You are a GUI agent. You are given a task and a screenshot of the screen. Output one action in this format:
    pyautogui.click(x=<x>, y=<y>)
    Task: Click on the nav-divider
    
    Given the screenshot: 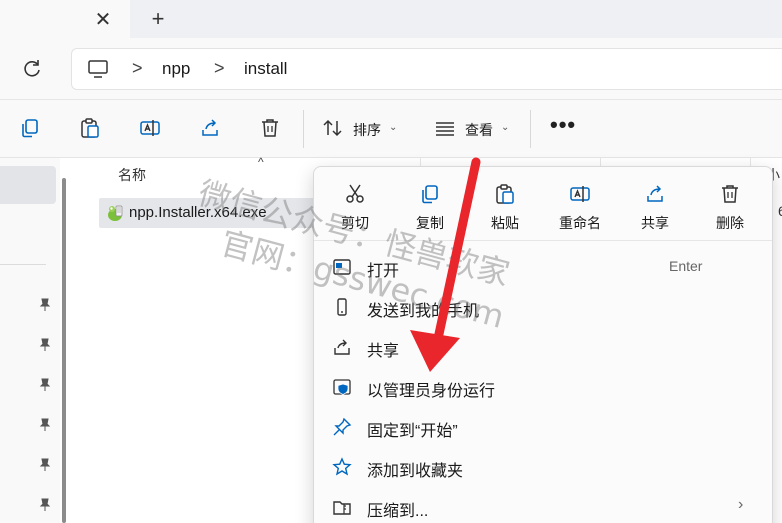 What is the action you would take?
    pyautogui.click(x=23, y=264)
    